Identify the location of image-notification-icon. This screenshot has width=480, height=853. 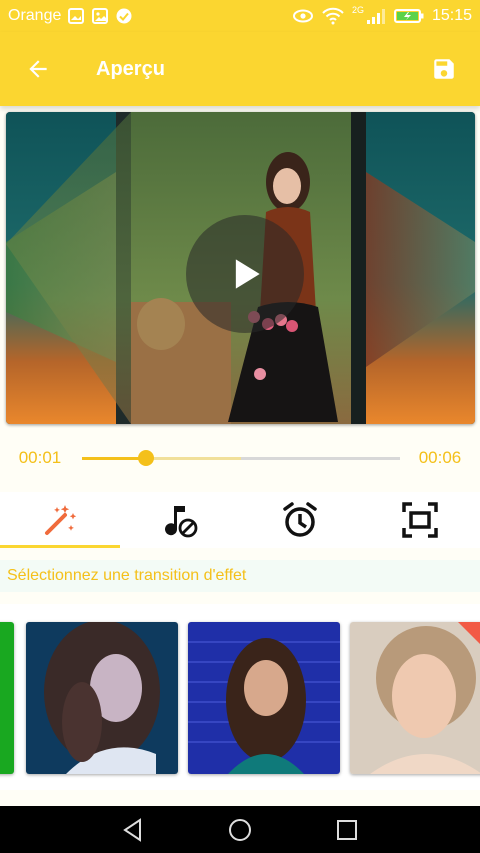
(100, 16).